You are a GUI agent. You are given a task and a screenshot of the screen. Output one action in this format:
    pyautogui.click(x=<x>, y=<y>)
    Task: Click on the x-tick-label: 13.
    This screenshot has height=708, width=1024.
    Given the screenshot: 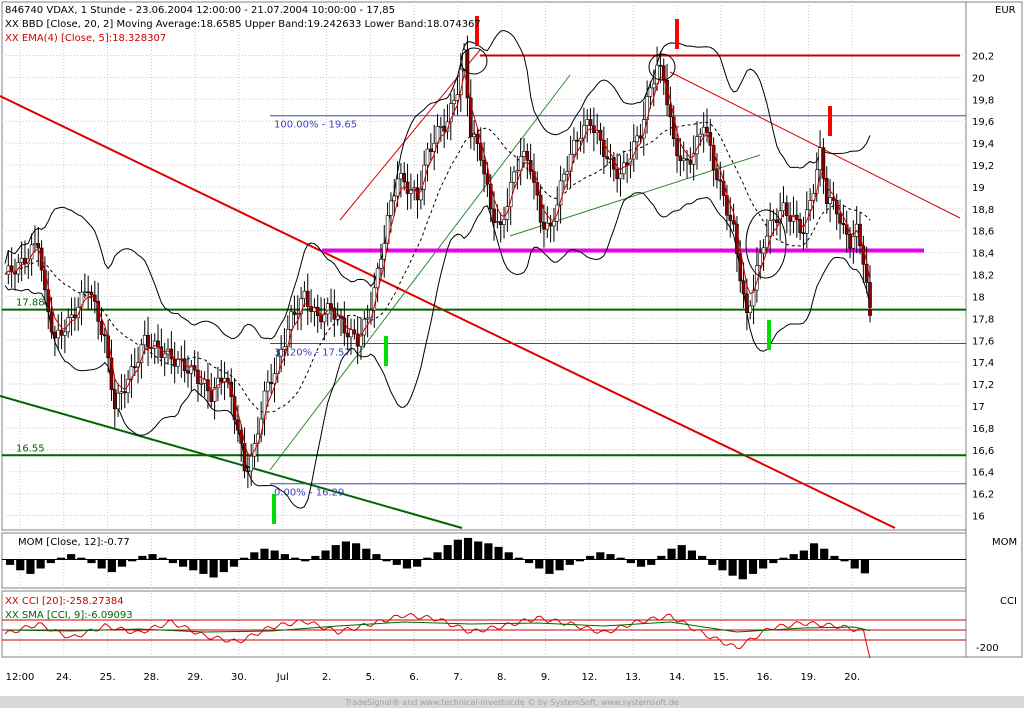 What is the action you would take?
    pyautogui.click(x=633, y=677)
    